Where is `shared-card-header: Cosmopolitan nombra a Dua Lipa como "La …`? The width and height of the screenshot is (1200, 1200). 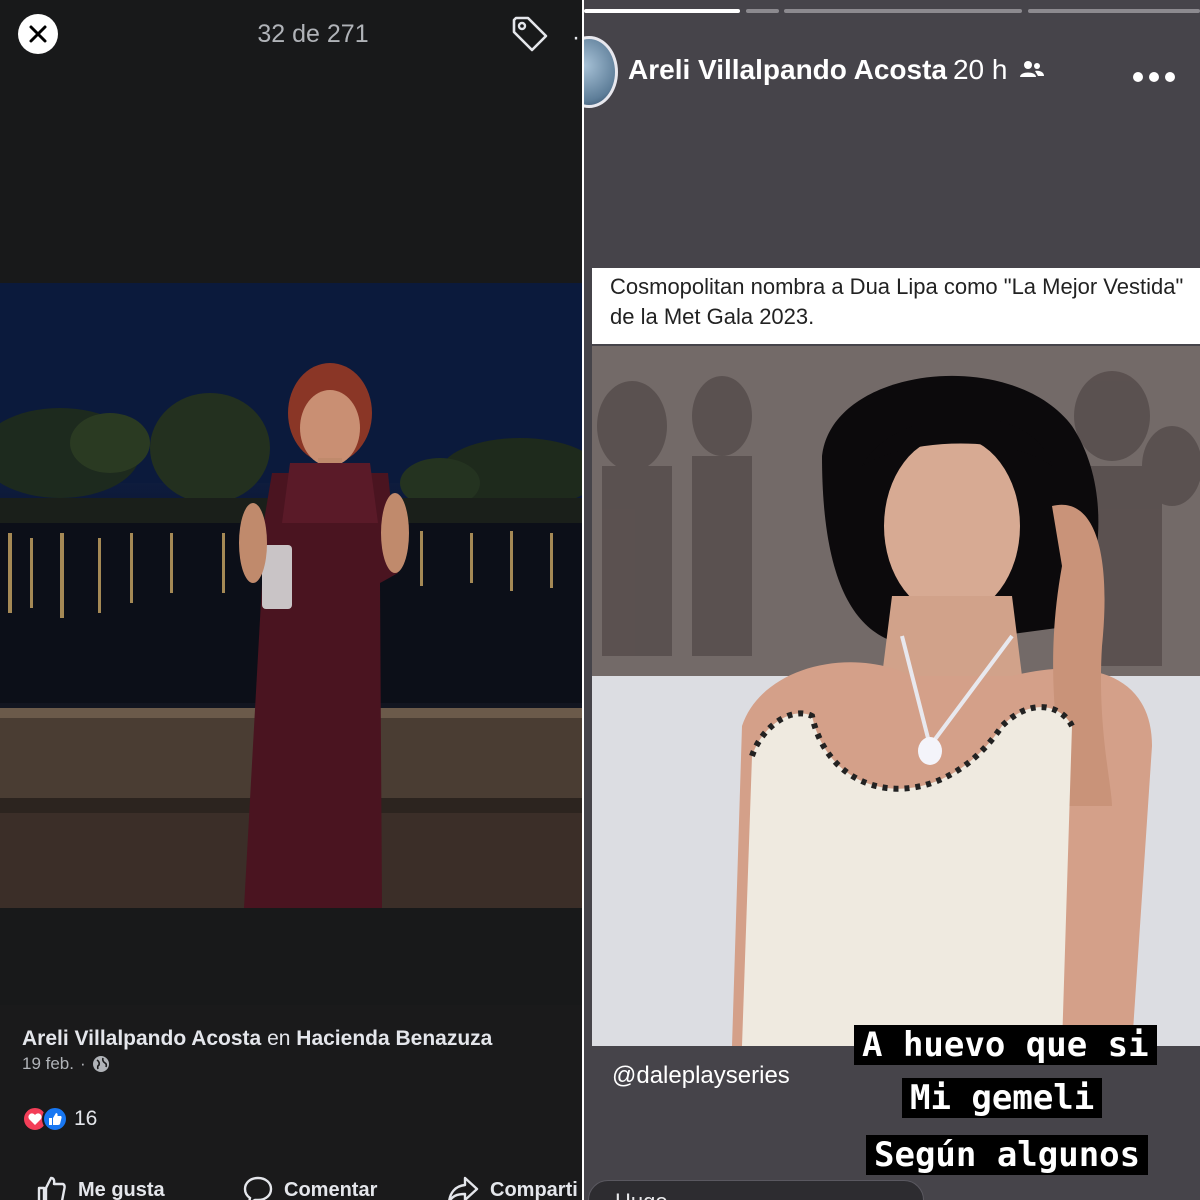
shared-card-header: Cosmopolitan nombra a Dua Lipa como "La … is located at coordinates (896, 306).